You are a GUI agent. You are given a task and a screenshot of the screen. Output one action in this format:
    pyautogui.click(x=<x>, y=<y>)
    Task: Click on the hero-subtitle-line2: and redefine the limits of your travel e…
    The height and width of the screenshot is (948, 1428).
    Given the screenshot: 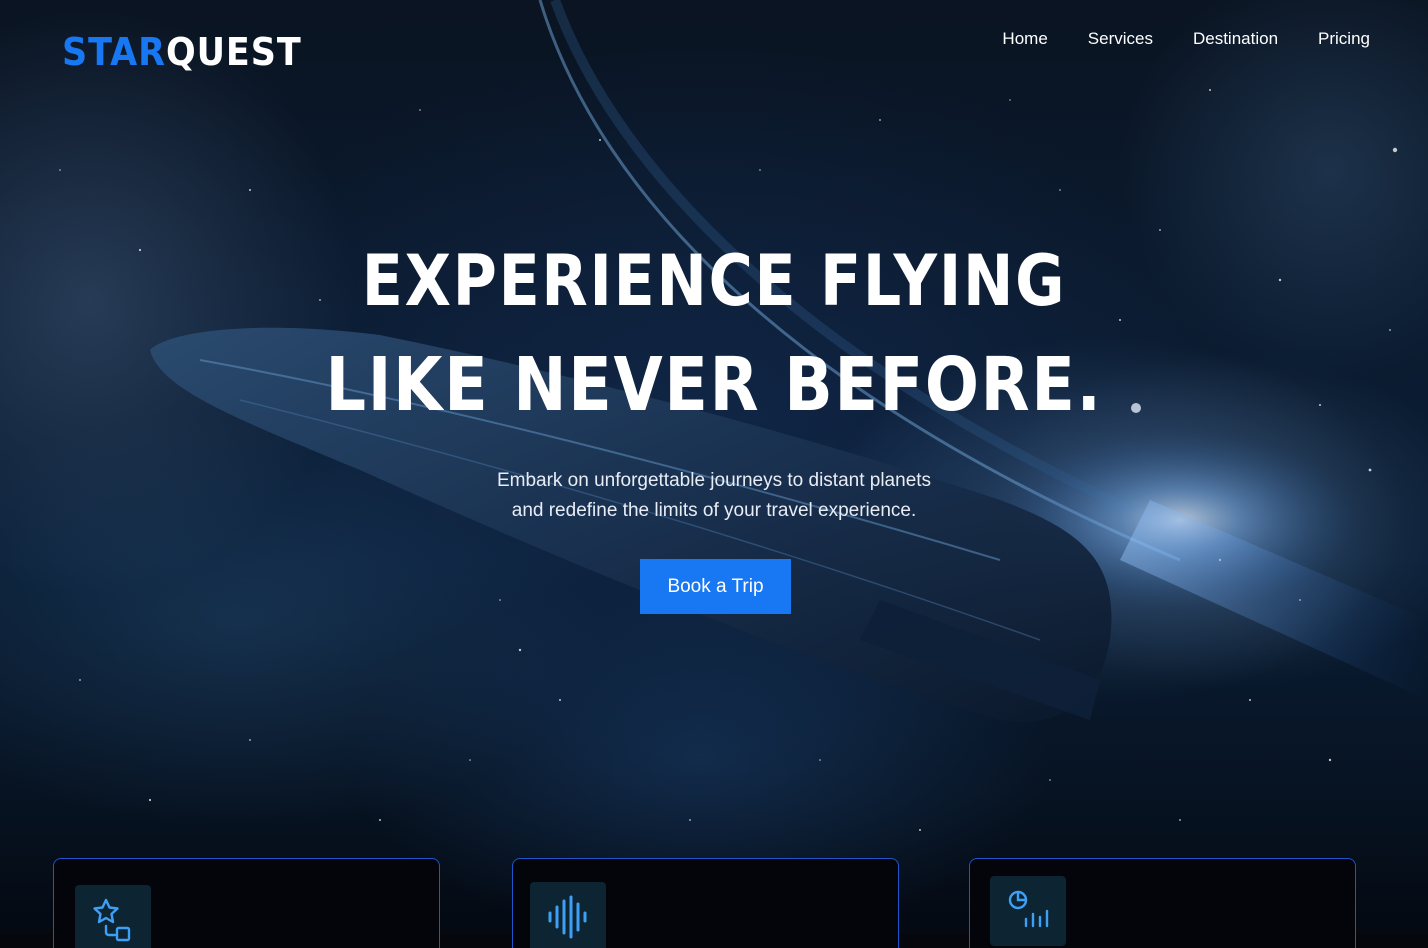 What is the action you would take?
    pyautogui.click(x=714, y=510)
    